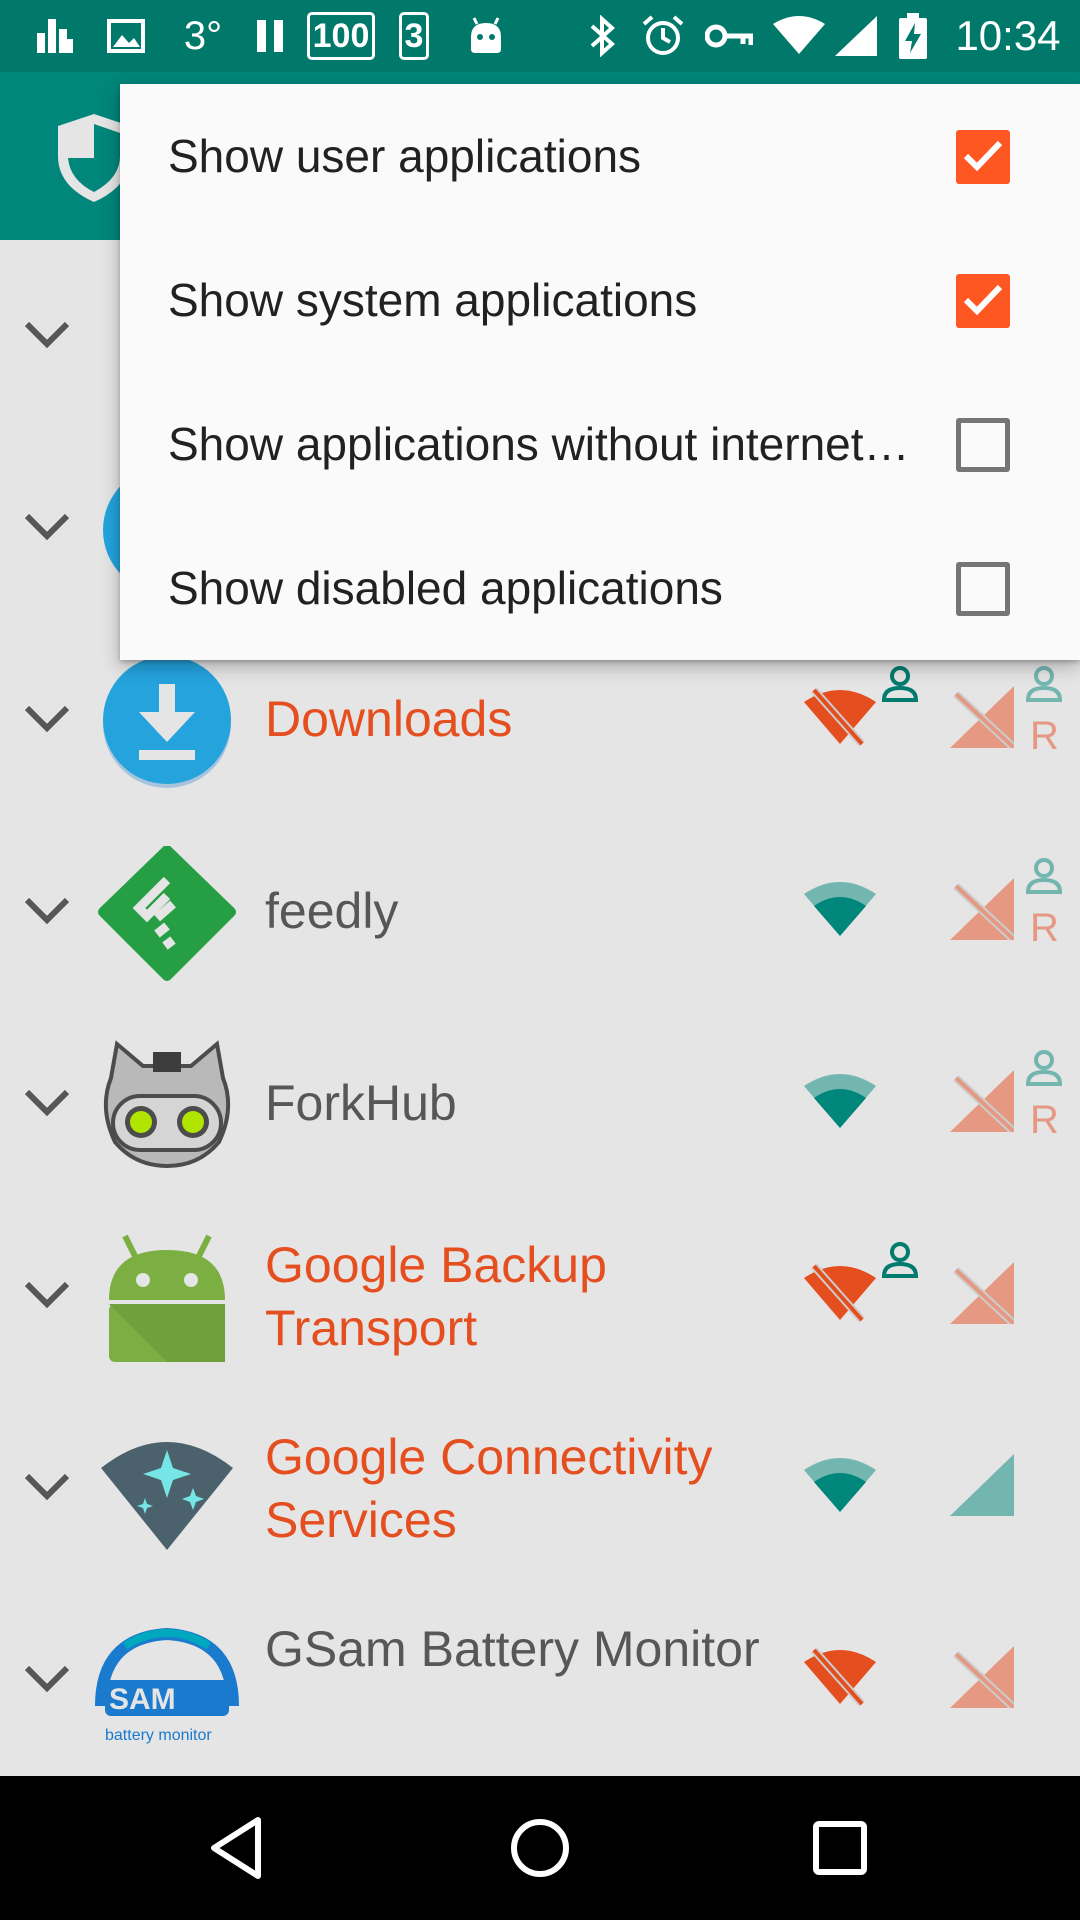 Image resolution: width=1080 pixels, height=1920 pixels. Describe the element at coordinates (799, 36) in the screenshot. I see `wifi-signal-icon` at that location.